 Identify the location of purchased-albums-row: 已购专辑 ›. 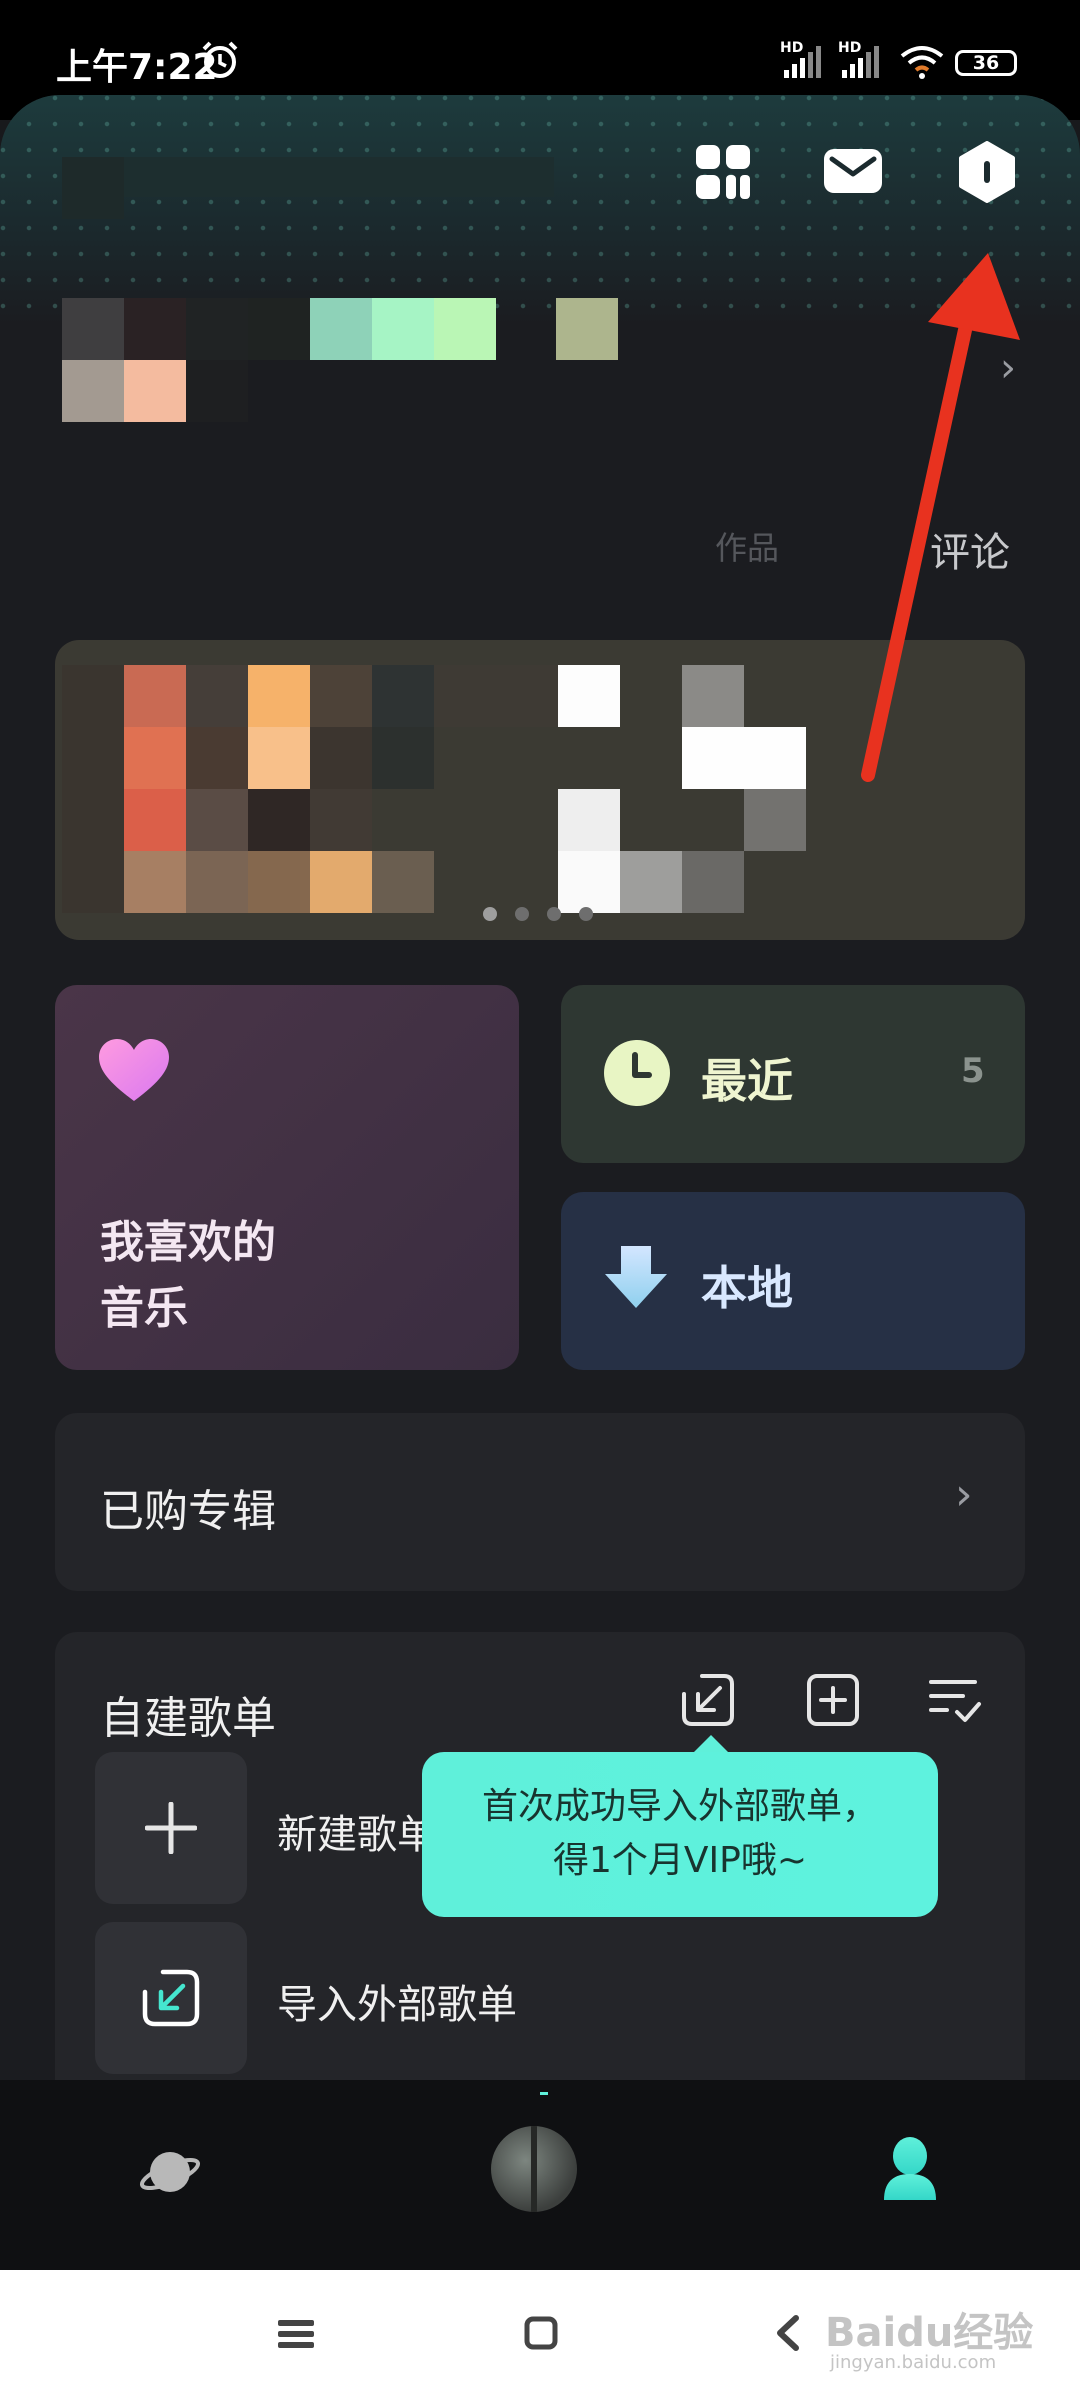
(540, 1502).